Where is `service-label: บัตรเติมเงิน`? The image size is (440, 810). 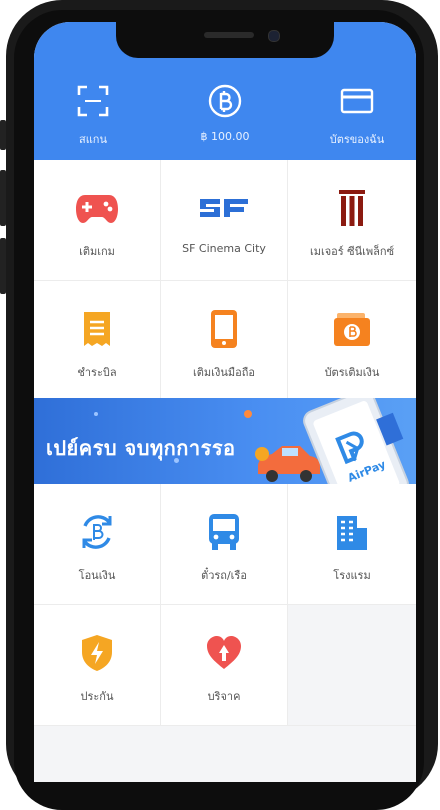
service-label: บัตรเติมเงิน is located at coordinates (352, 372).